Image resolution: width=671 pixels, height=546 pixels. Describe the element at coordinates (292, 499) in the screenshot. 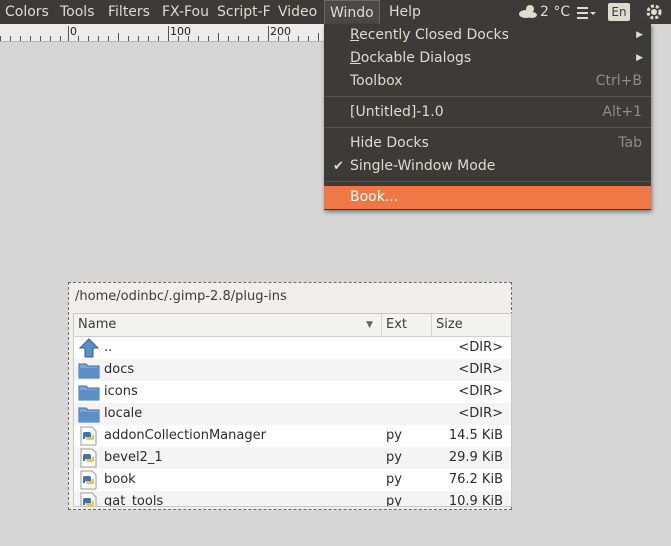

I see `file-row-gat-tools: gat_tools py 10.9 KiB` at that location.